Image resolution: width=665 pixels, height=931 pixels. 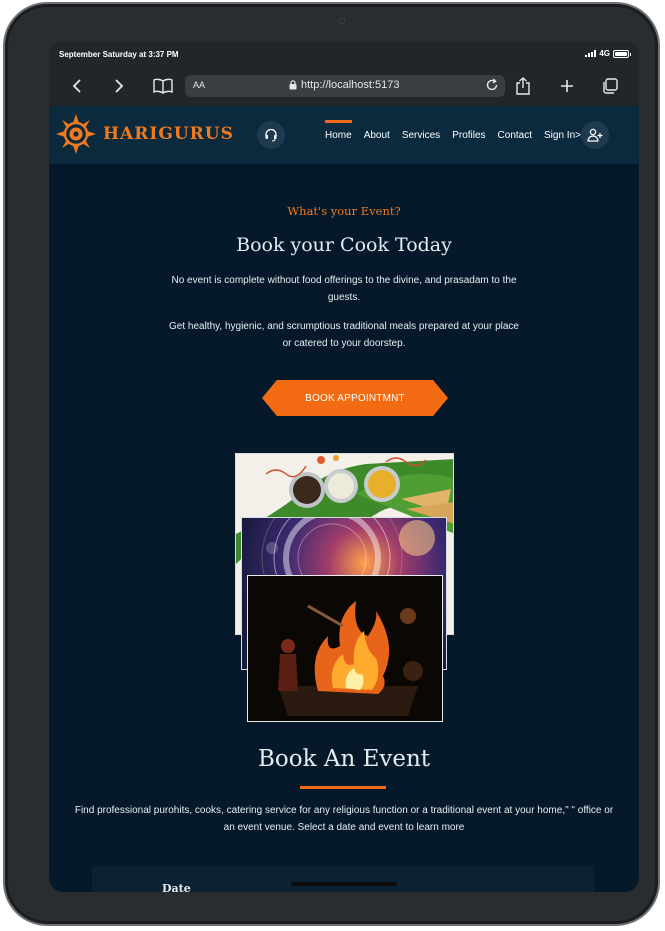 What do you see at coordinates (119, 54) in the screenshot?
I see `status-time: September Saturday at 3:37 PM` at bounding box center [119, 54].